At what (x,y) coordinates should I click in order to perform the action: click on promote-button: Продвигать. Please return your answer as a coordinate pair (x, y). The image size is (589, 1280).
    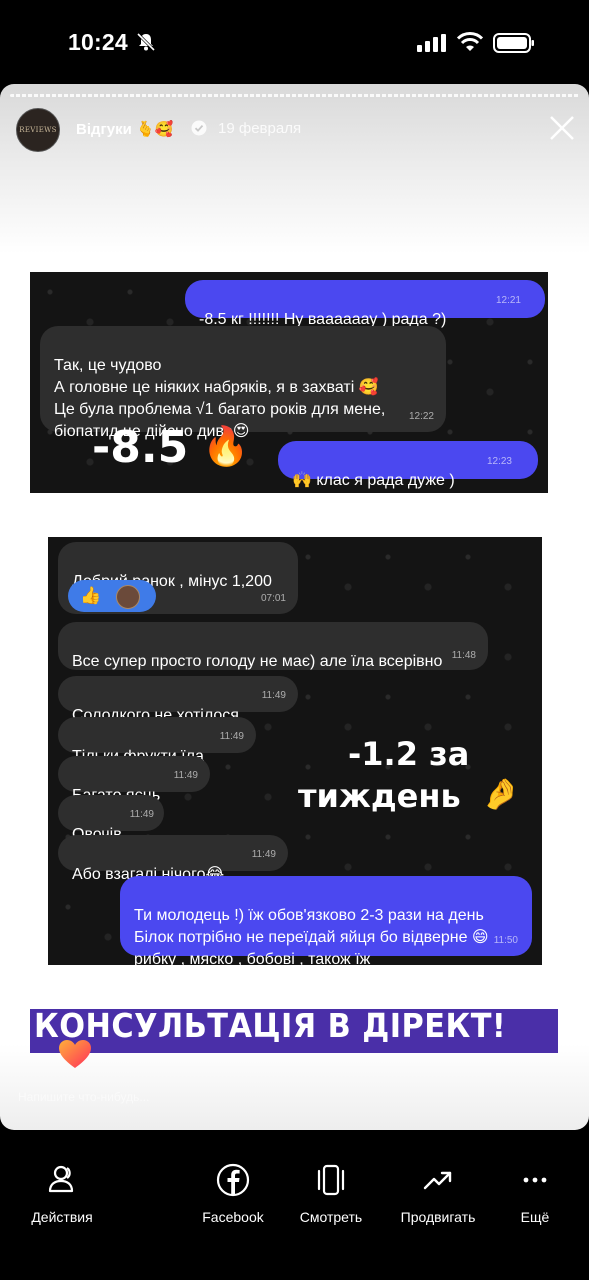
    Looking at the image, I should click on (438, 1194).